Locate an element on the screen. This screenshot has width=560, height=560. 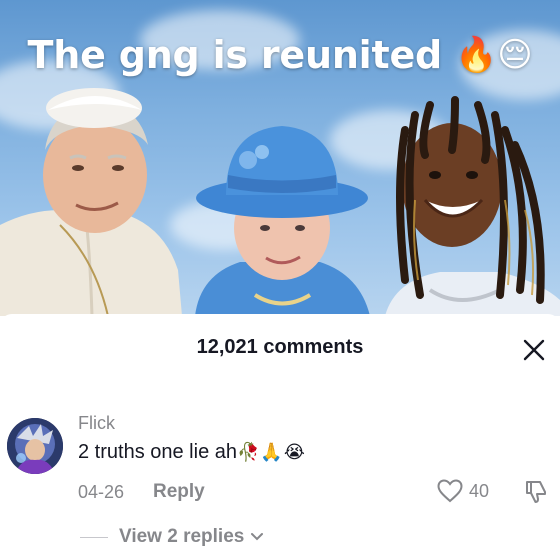
thumbs-down-icon is located at coordinates (536, 492).